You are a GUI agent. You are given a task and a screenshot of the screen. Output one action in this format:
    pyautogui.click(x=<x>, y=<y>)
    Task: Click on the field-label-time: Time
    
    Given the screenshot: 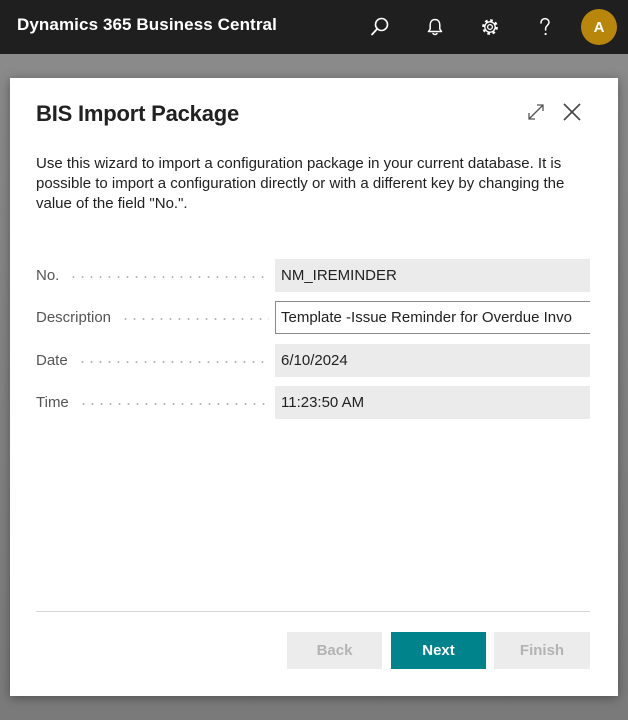 What is the action you would take?
    pyautogui.click(x=155, y=402)
    